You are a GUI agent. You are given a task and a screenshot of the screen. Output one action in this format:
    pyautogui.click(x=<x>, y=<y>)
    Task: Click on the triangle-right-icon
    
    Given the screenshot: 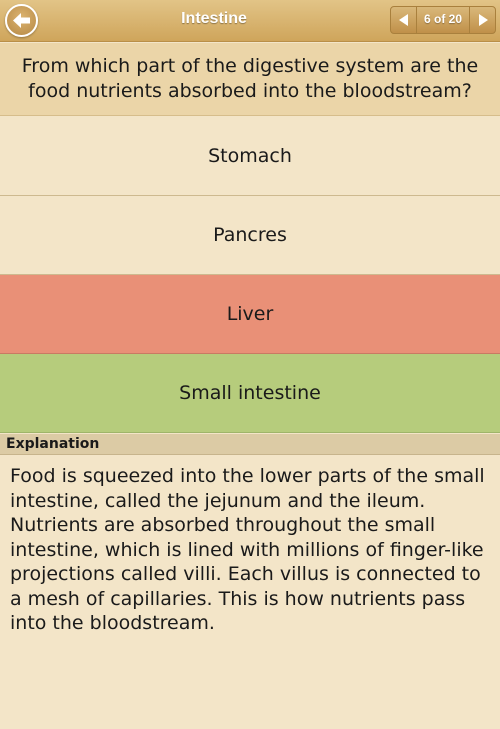 What is the action you would take?
    pyautogui.click(x=483, y=20)
    